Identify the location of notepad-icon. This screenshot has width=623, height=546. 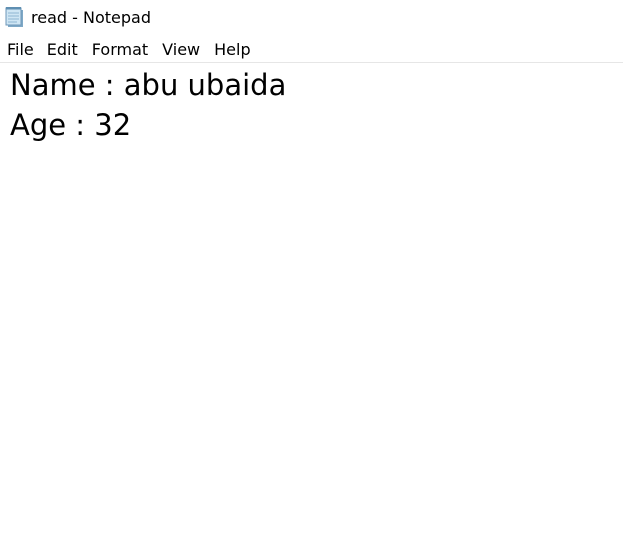
(15, 17).